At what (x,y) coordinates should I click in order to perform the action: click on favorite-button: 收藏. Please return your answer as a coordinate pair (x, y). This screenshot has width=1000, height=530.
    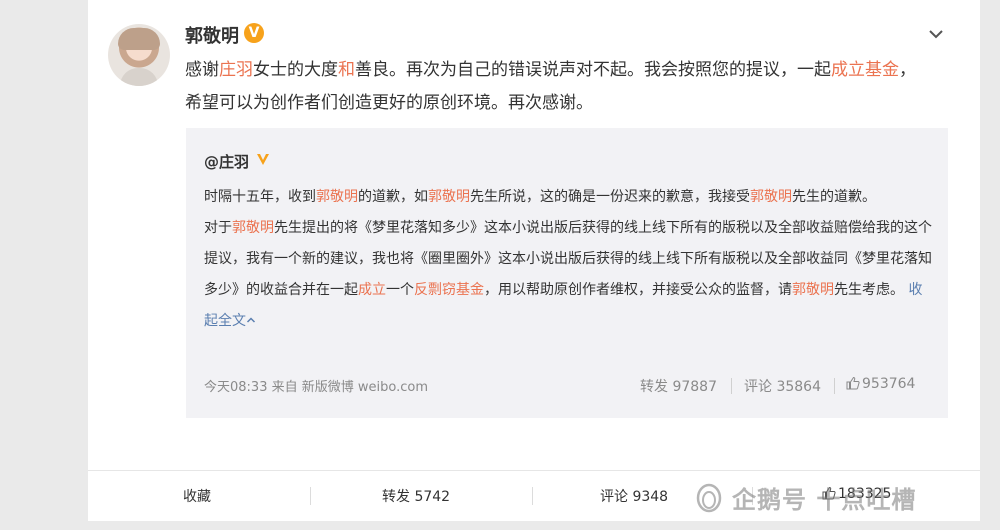
    Looking at the image, I should click on (197, 496).